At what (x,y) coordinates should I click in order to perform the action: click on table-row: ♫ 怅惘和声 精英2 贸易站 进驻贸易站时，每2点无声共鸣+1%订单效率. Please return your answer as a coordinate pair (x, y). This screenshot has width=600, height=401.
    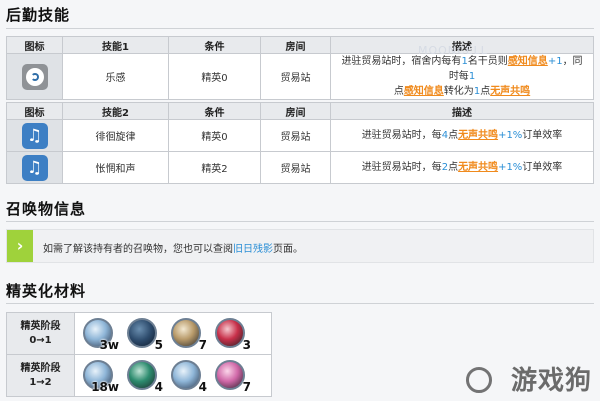
    Looking at the image, I should click on (300, 167).